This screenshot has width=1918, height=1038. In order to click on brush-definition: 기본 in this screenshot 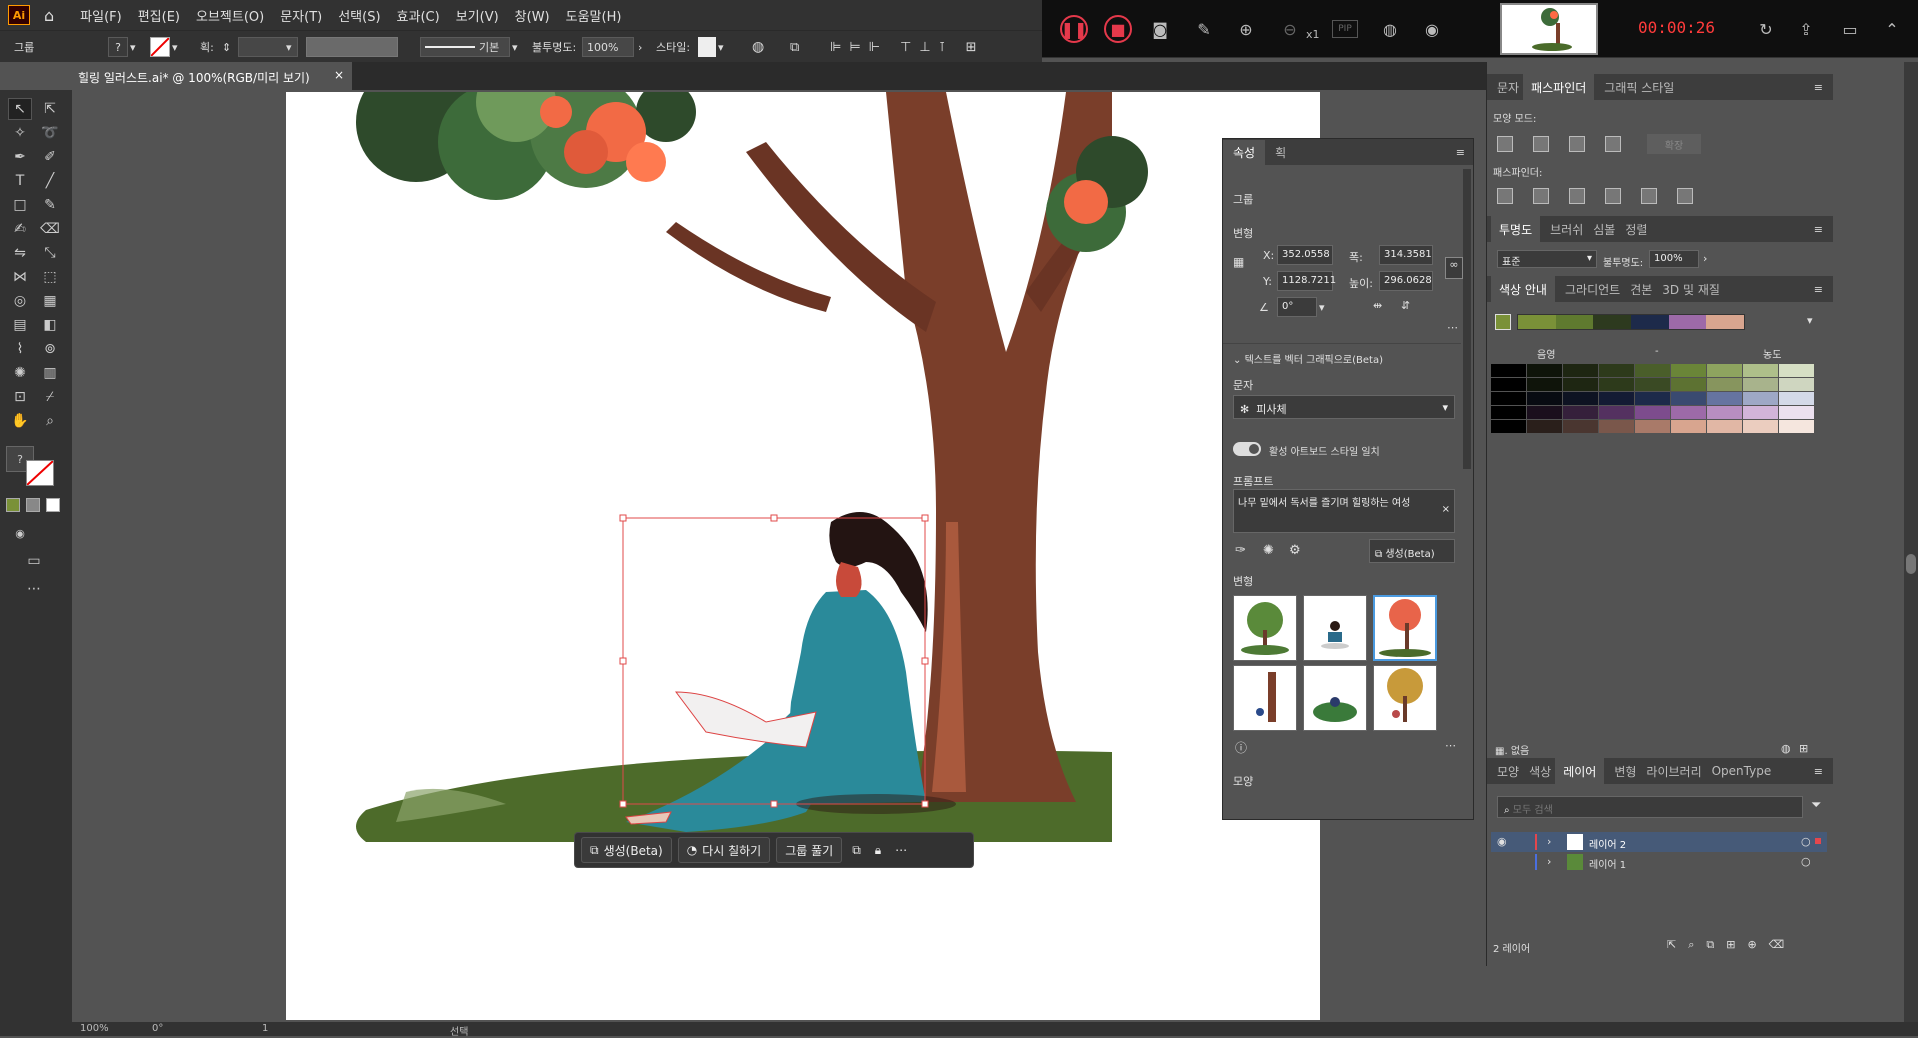, I will do `click(465, 47)`.